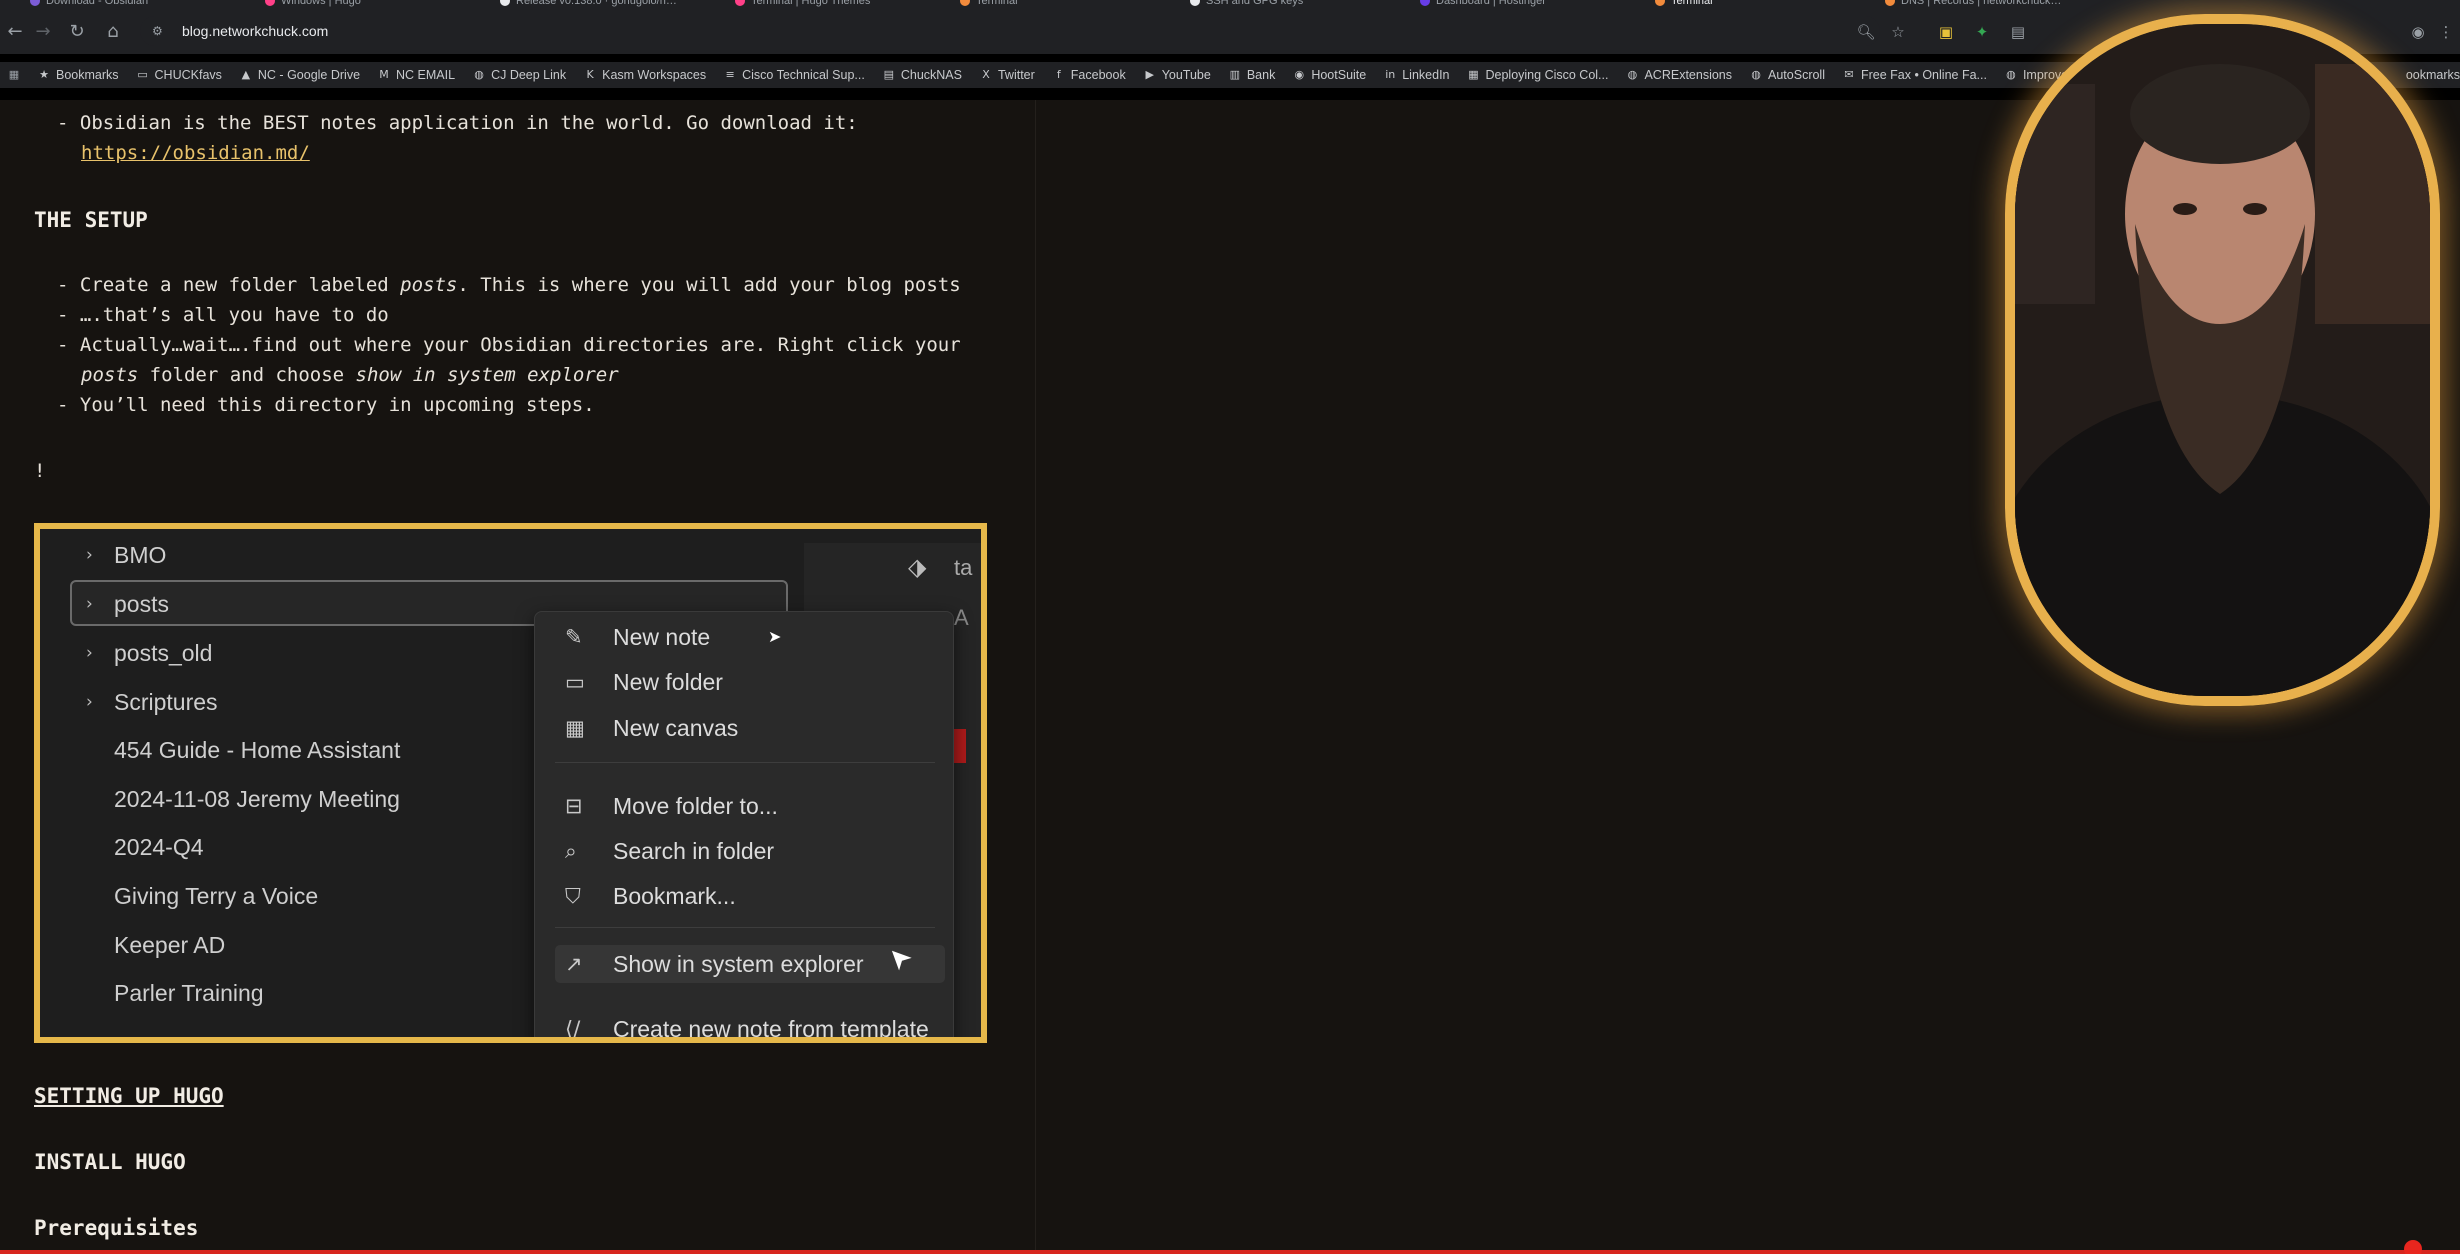 This screenshot has width=2460, height=1254. I want to click on nas-icon: ▤, so click(889, 74).